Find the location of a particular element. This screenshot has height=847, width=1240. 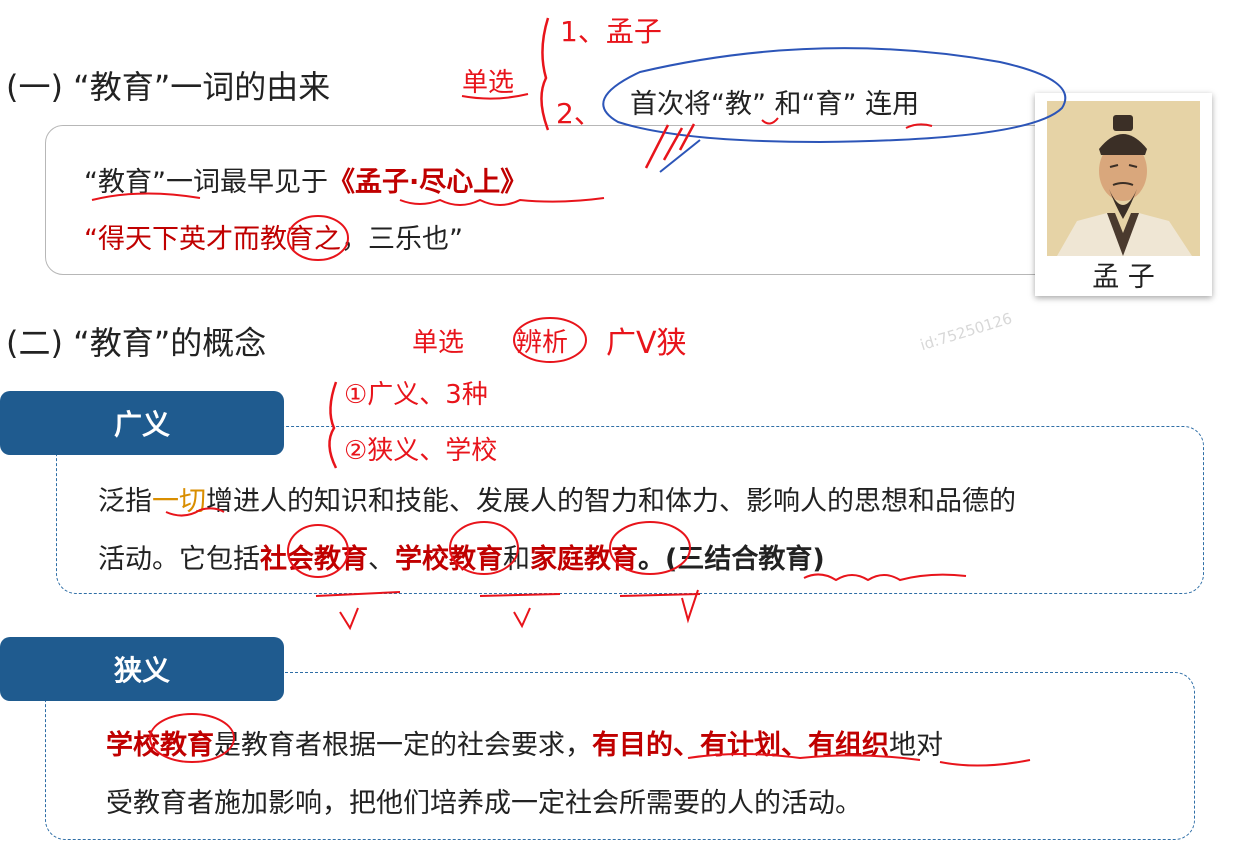

section2-heading: (二) “教育”的概念 is located at coordinates (136, 343).